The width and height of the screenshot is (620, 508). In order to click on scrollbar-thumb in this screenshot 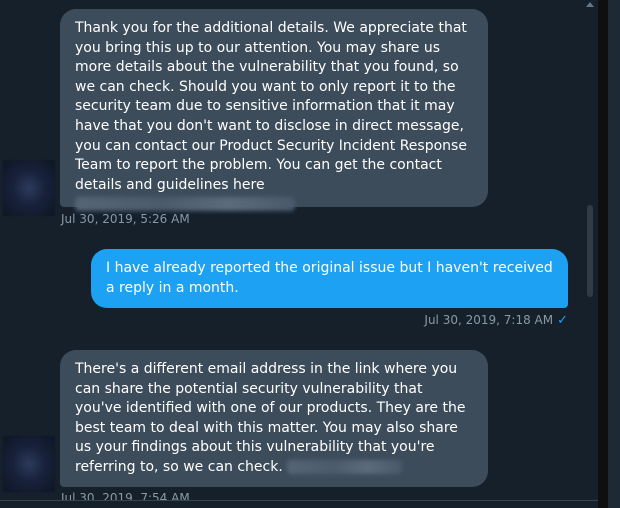, I will do `click(590, 251)`.